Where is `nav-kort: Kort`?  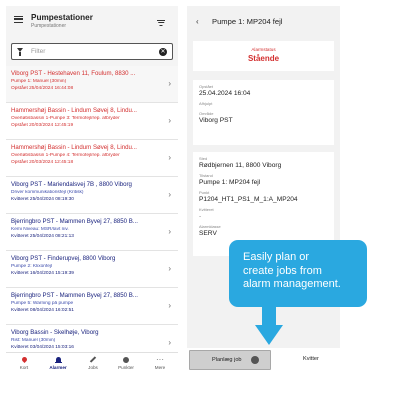
nav-kort: Kort is located at coordinates (24, 362).